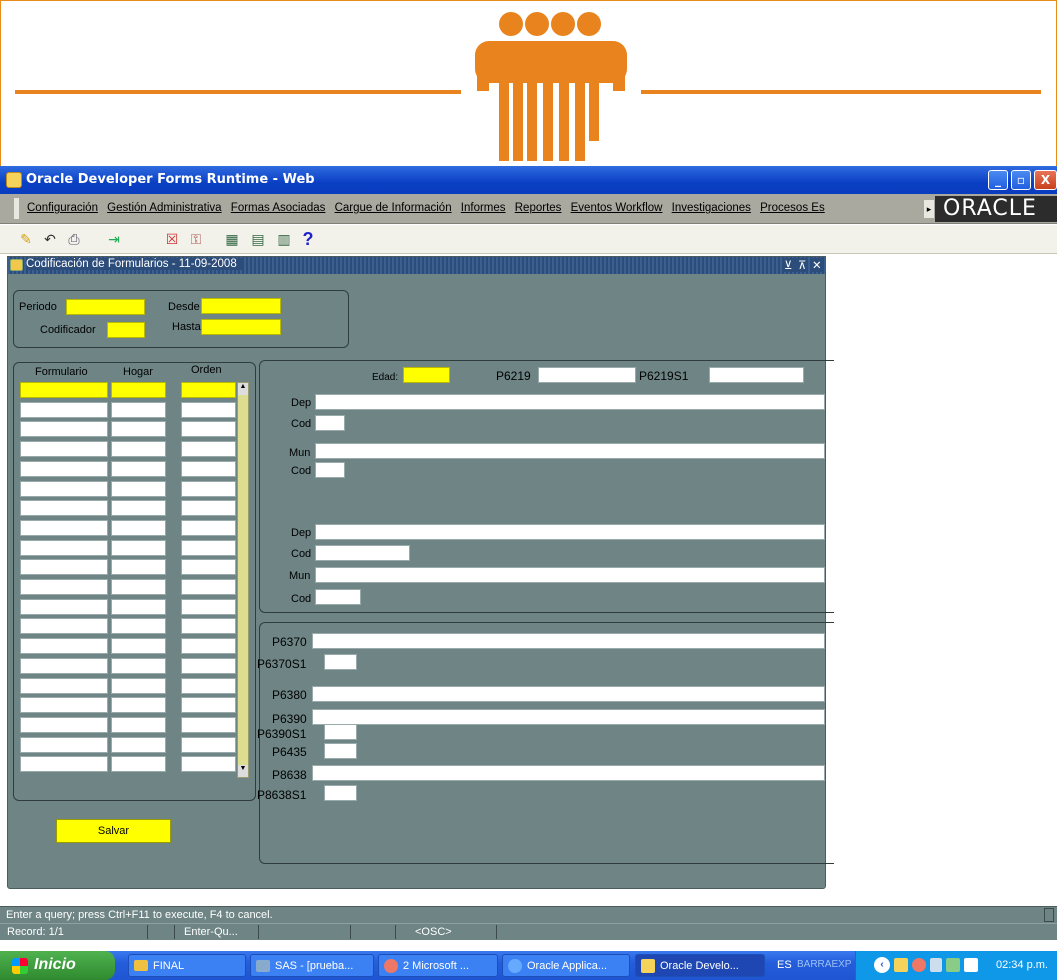 The width and height of the screenshot is (1057, 980). Describe the element at coordinates (330, 470) in the screenshot. I see `cod2-field` at that location.